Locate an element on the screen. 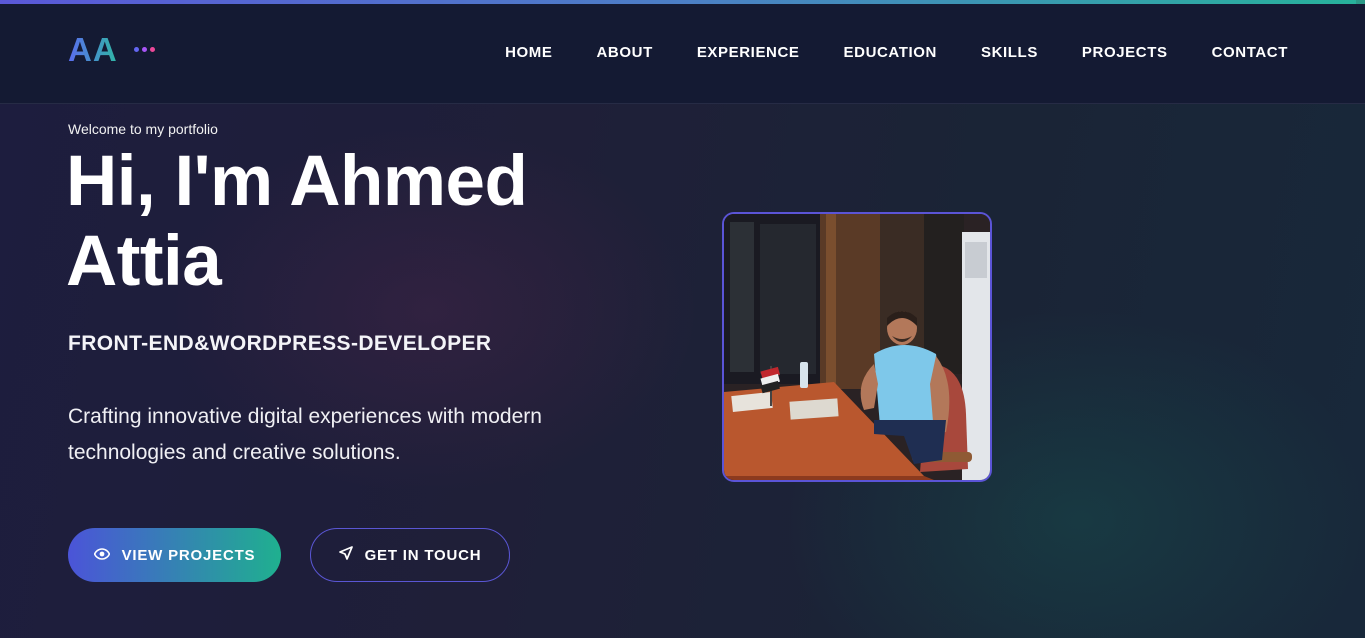 Image resolution: width=1365 pixels, height=638 pixels. logo-text: AA is located at coordinates (93, 49).